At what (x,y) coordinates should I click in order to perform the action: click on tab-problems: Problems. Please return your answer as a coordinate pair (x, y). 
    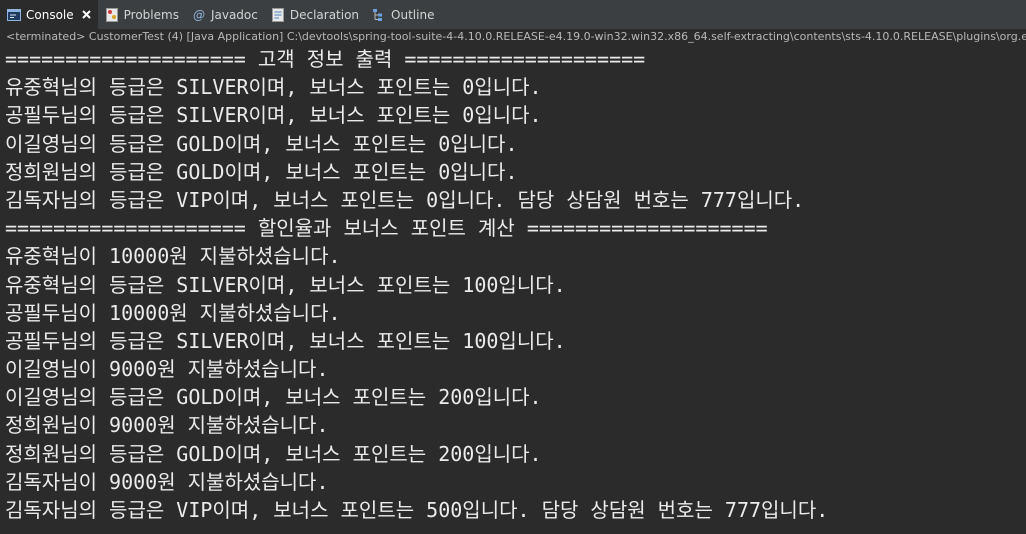
    Looking at the image, I should click on (141, 14).